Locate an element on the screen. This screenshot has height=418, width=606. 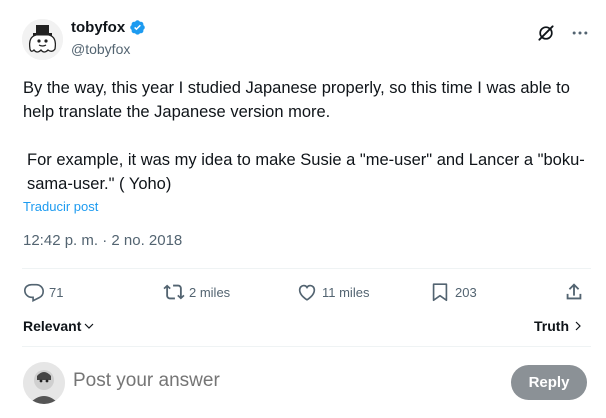
chevron-right-icon is located at coordinates (578, 326).